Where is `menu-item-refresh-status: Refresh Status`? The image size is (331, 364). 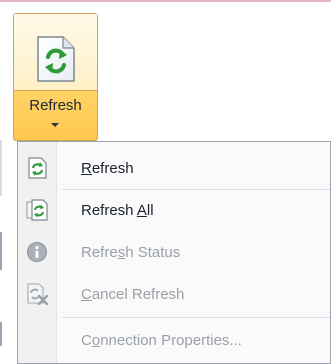
menu-item-refresh-status: Refresh Status is located at coordinates (174, 252).